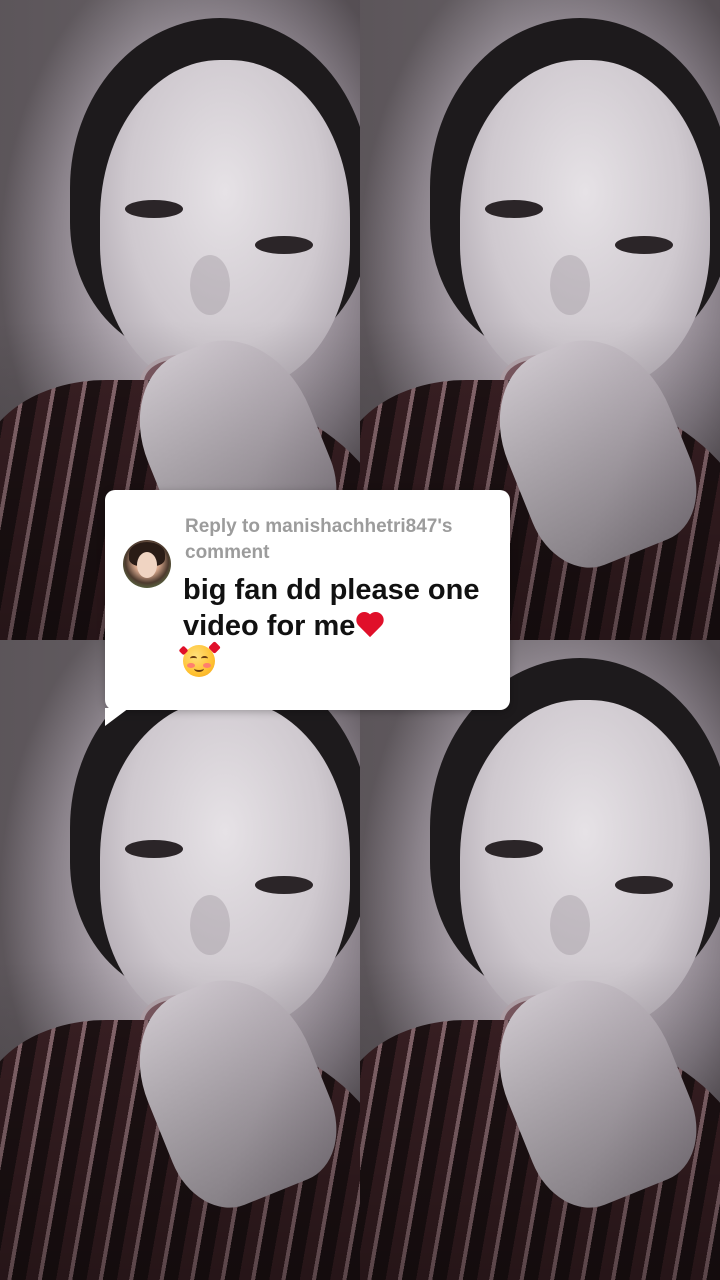 The width and height of the screenshot is (720, 1280). Describe the element at coordinates (199, 659) in the screenshot. I see `smiling-face-with-hearts-icon` at that location.